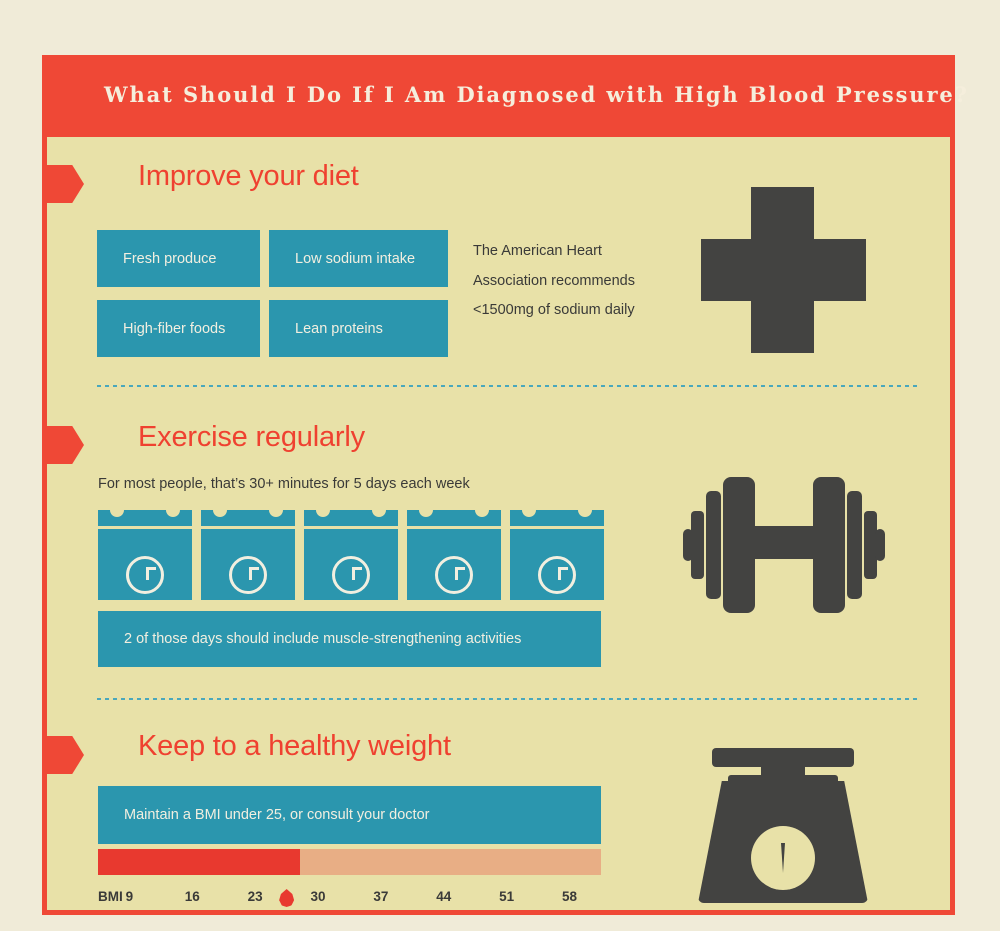 The width and height of the screenshot is (1000, 931). I want to click on bmi-tick-51: 51, so click(507, 896).